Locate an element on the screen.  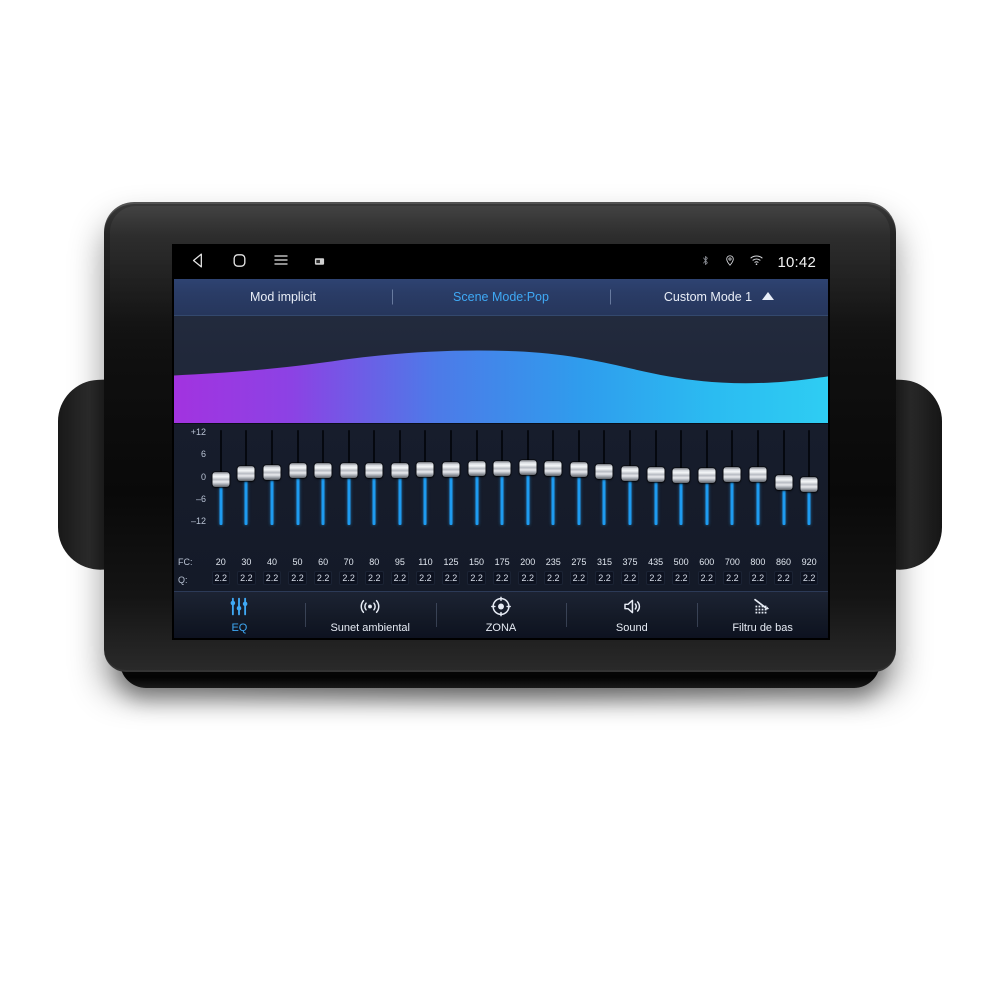
eq-response-curve is located at coordinates (501, 370).